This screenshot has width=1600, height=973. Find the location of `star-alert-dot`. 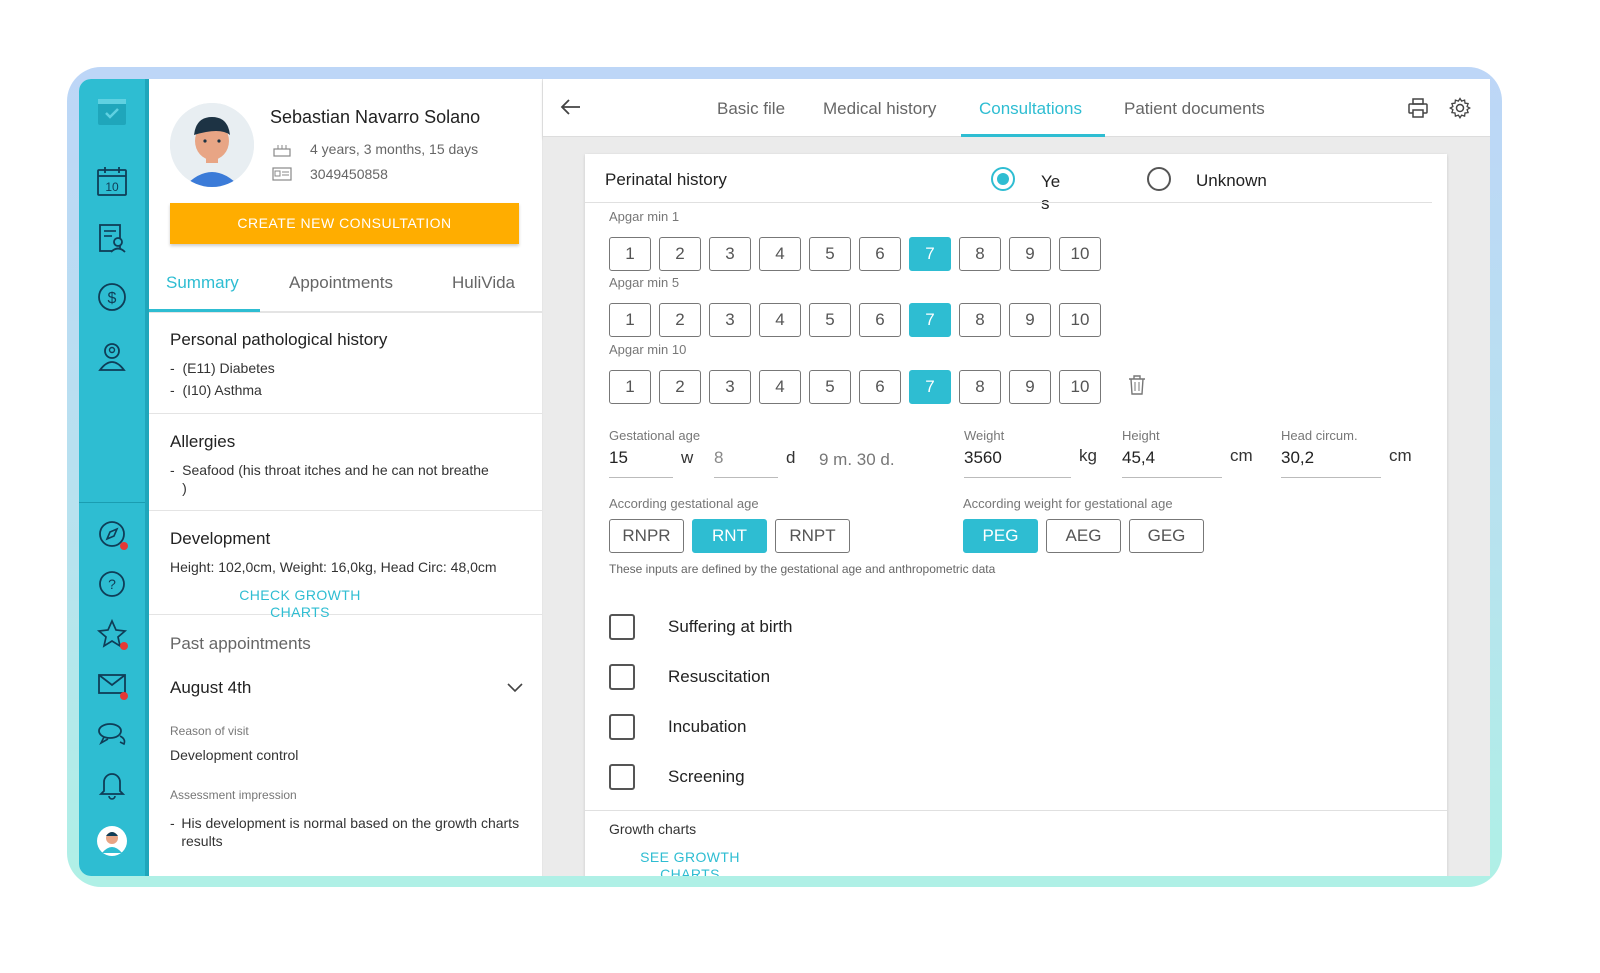

star-alert-dot is located at coordinates (124, 646).